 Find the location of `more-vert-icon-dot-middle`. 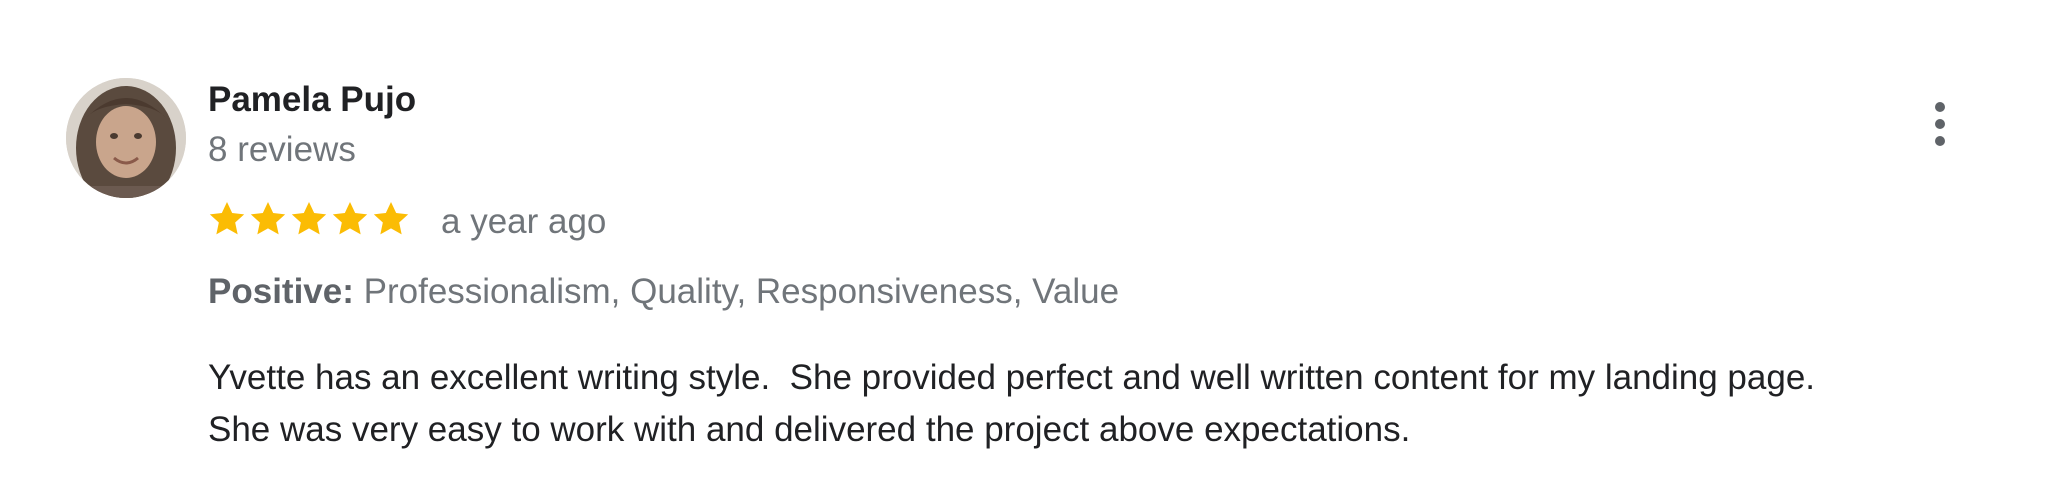

more-vert-icon-dot-middle is located at coordinates (1940, 124).